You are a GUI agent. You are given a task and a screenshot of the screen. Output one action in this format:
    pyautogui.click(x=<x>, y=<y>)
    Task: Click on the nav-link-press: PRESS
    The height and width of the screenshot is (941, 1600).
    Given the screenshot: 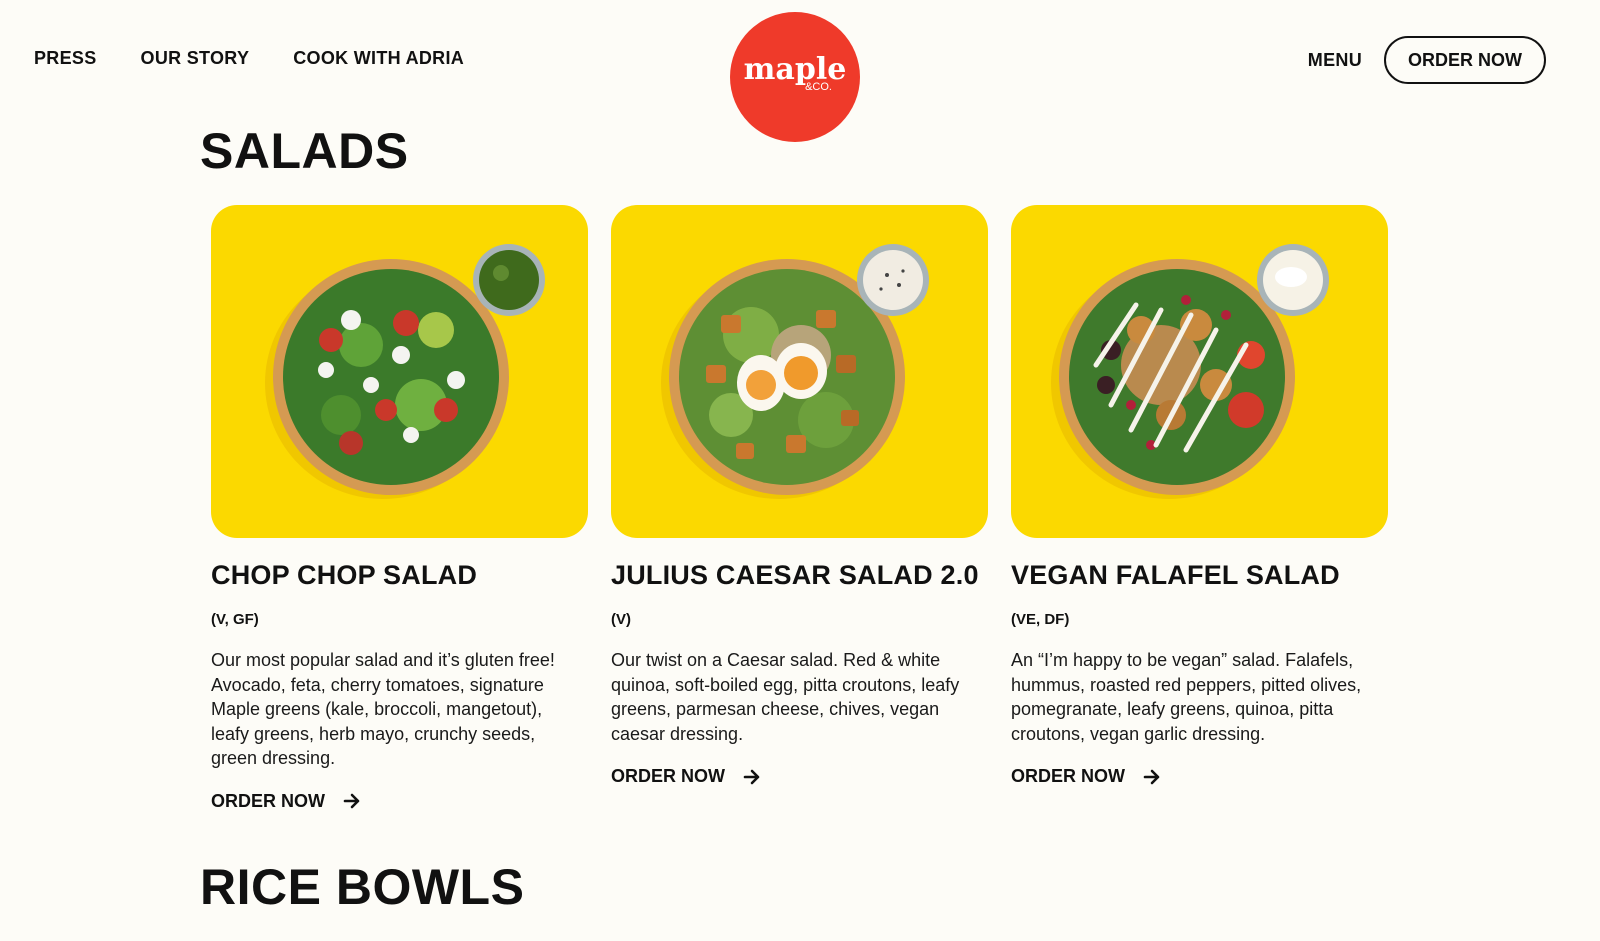 What is the action you would take?
    pyautogui.click(x=65, y=58)
    